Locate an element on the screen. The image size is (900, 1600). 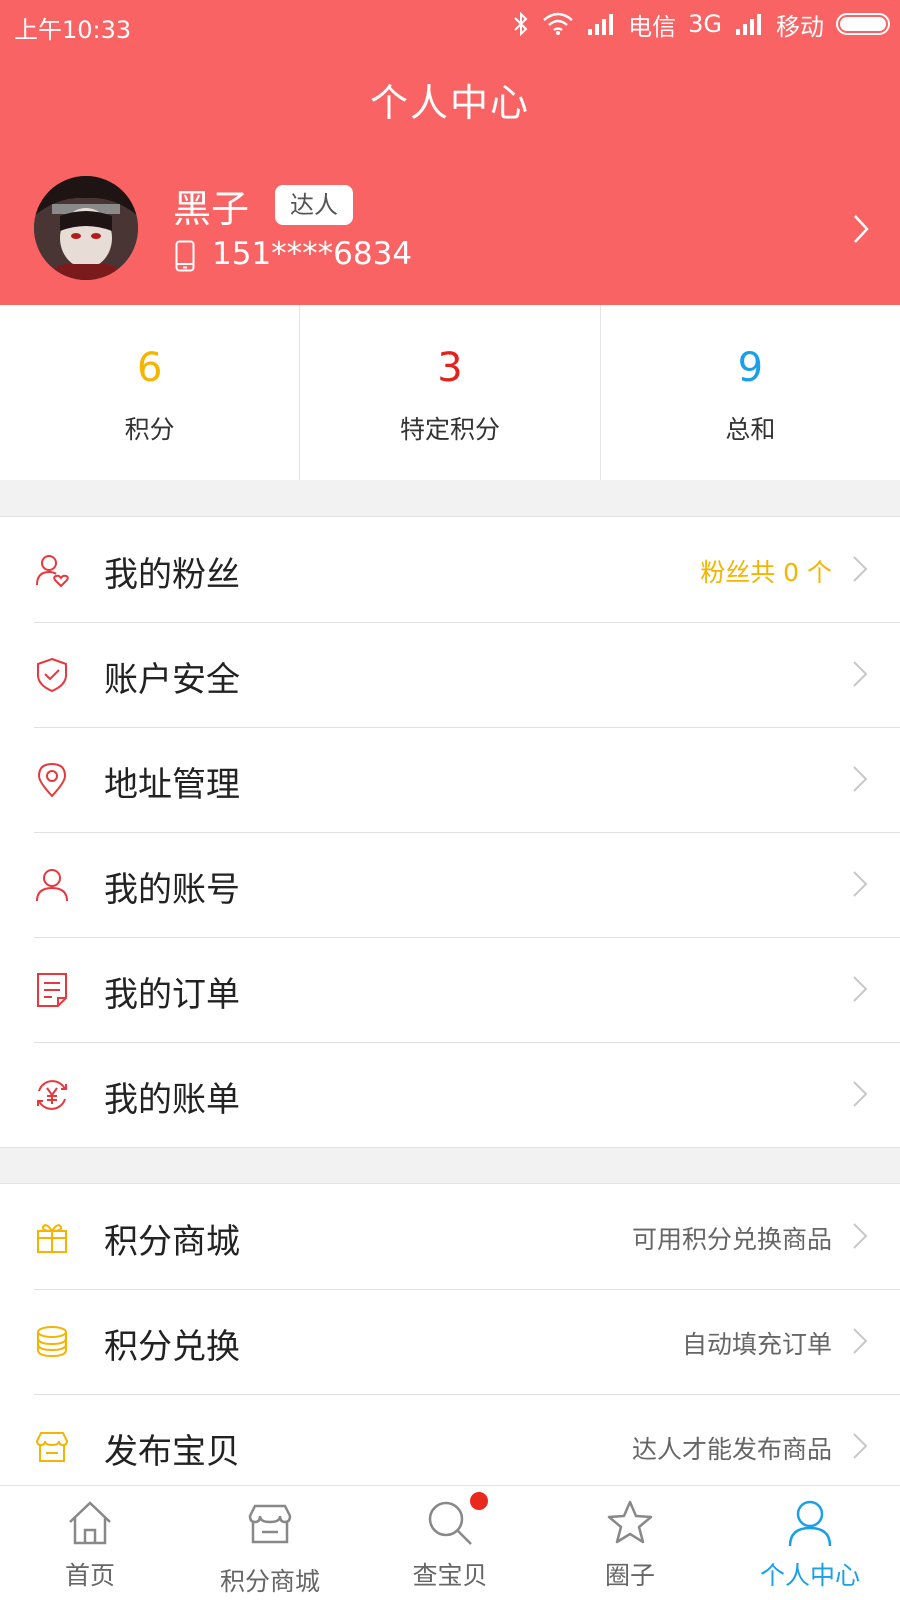
stat-label: 总和 is located at coordinates (750, 429).